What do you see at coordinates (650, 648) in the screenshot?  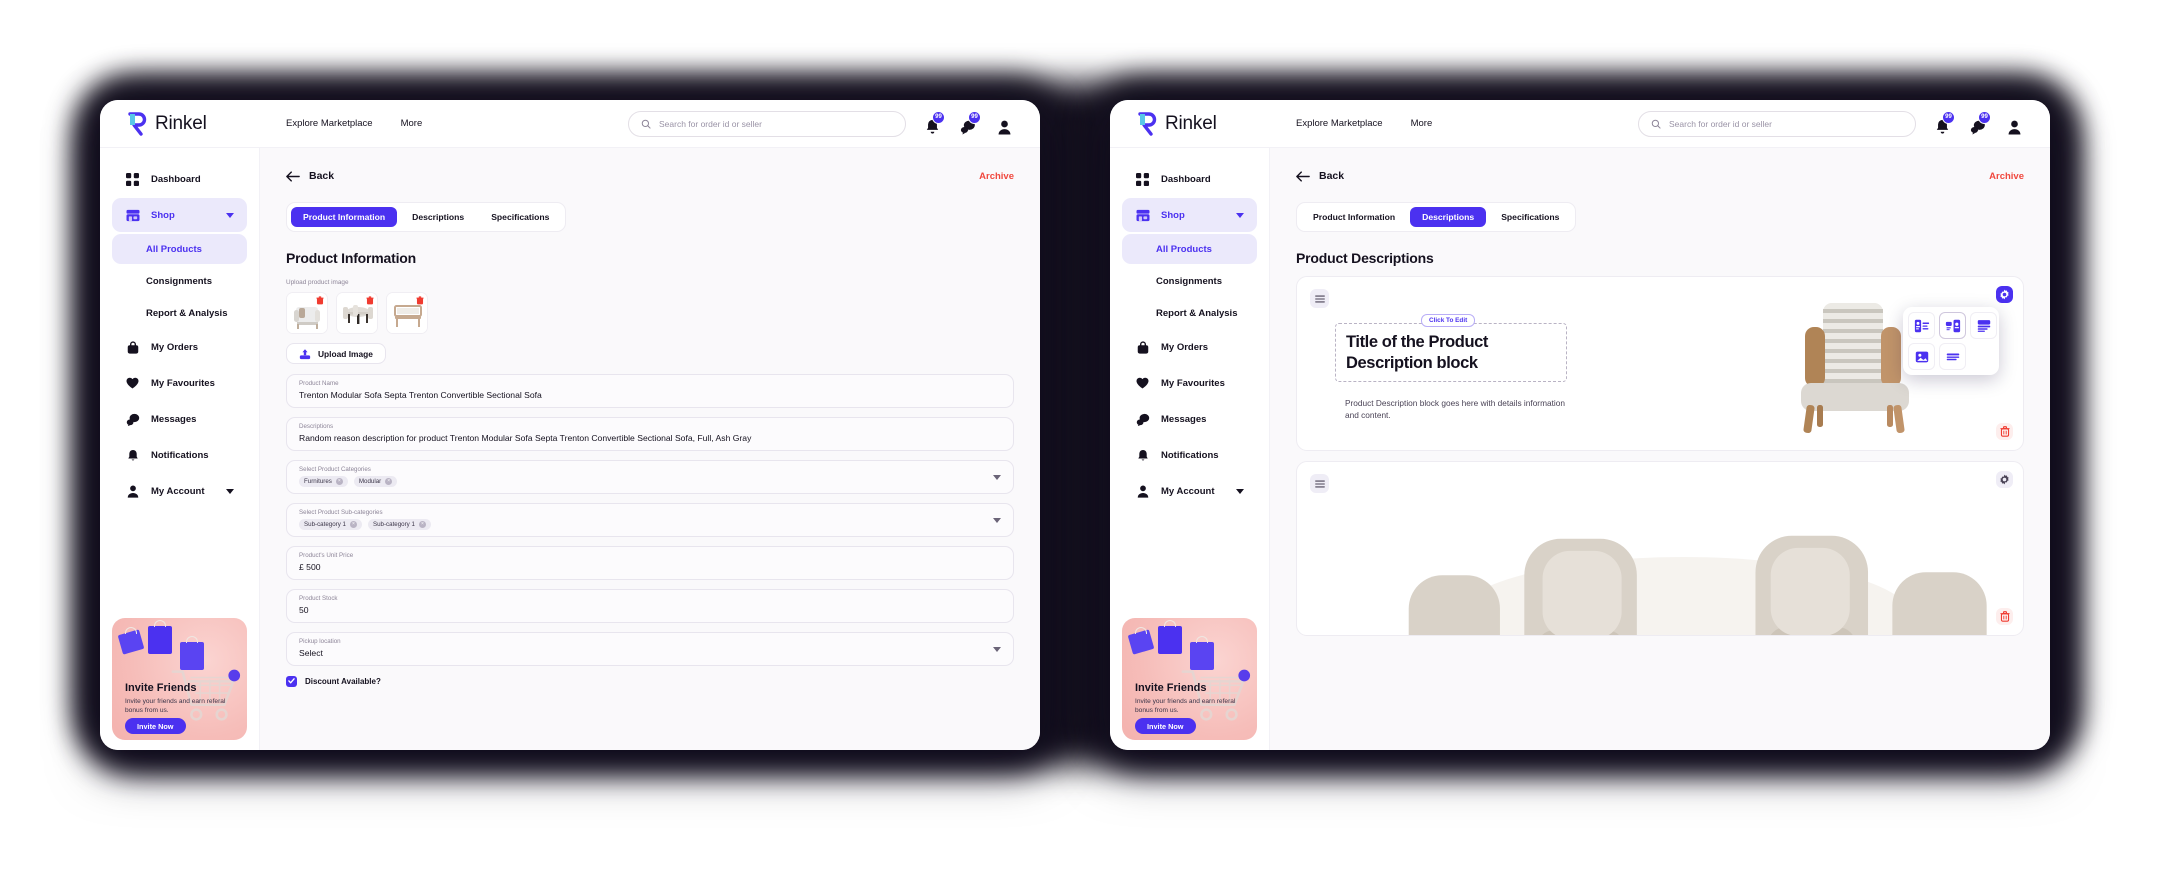 I see `pickup-location-select: Pickup location Select` at bounding box center [650, 648].